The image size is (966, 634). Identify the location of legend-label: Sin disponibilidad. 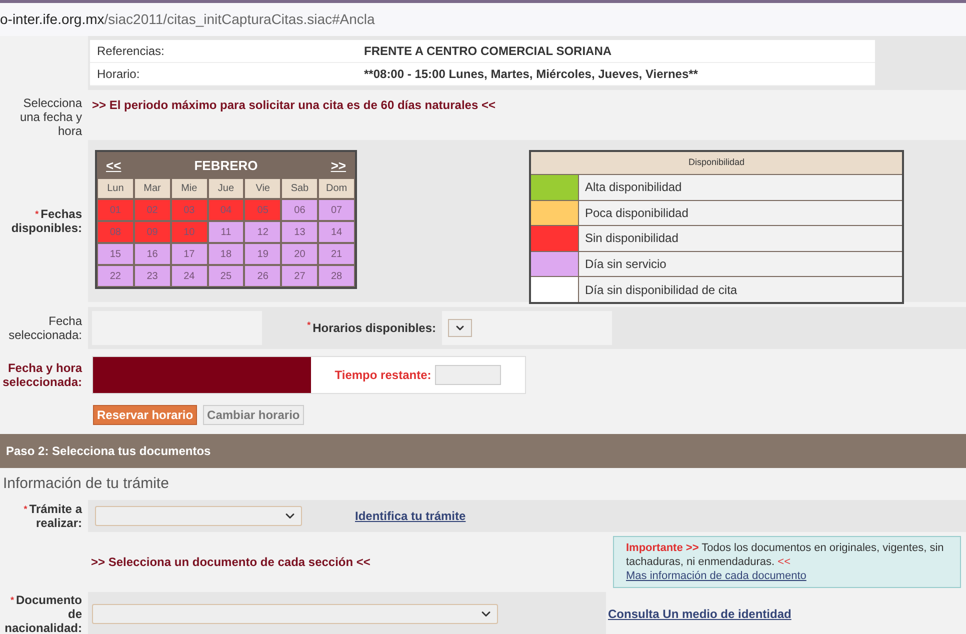
(740, 238).